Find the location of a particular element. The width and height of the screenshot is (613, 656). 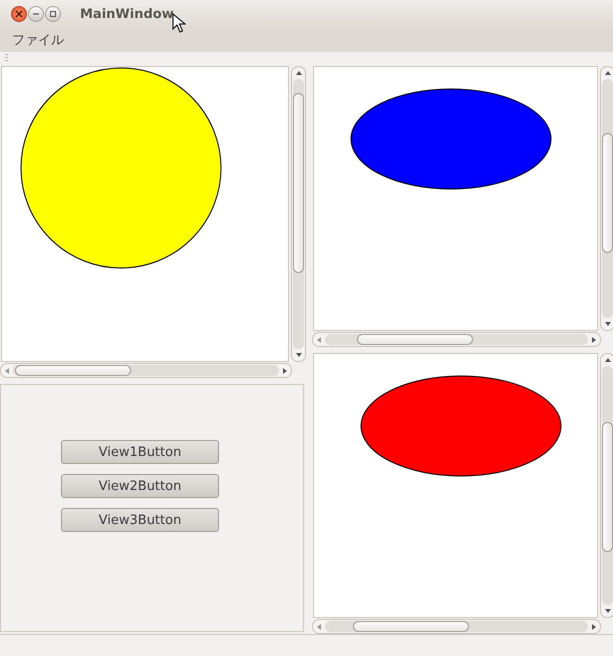

grip-icon is located at coordinates (6, 57).